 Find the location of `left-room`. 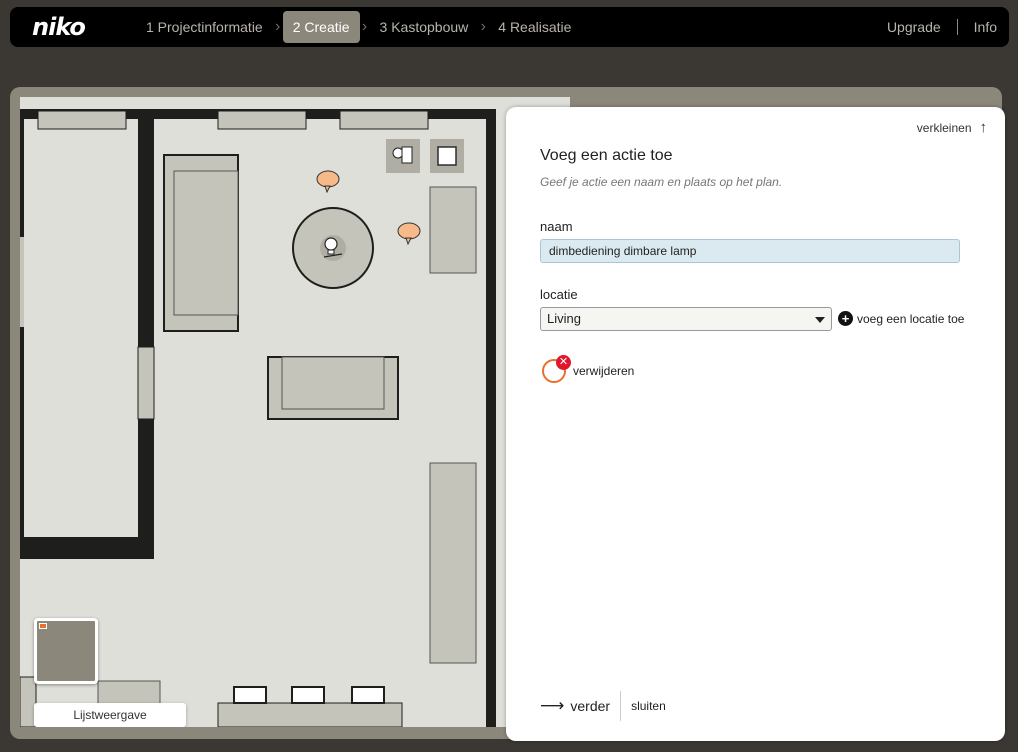

left-room is located at coordinates (79, 334).